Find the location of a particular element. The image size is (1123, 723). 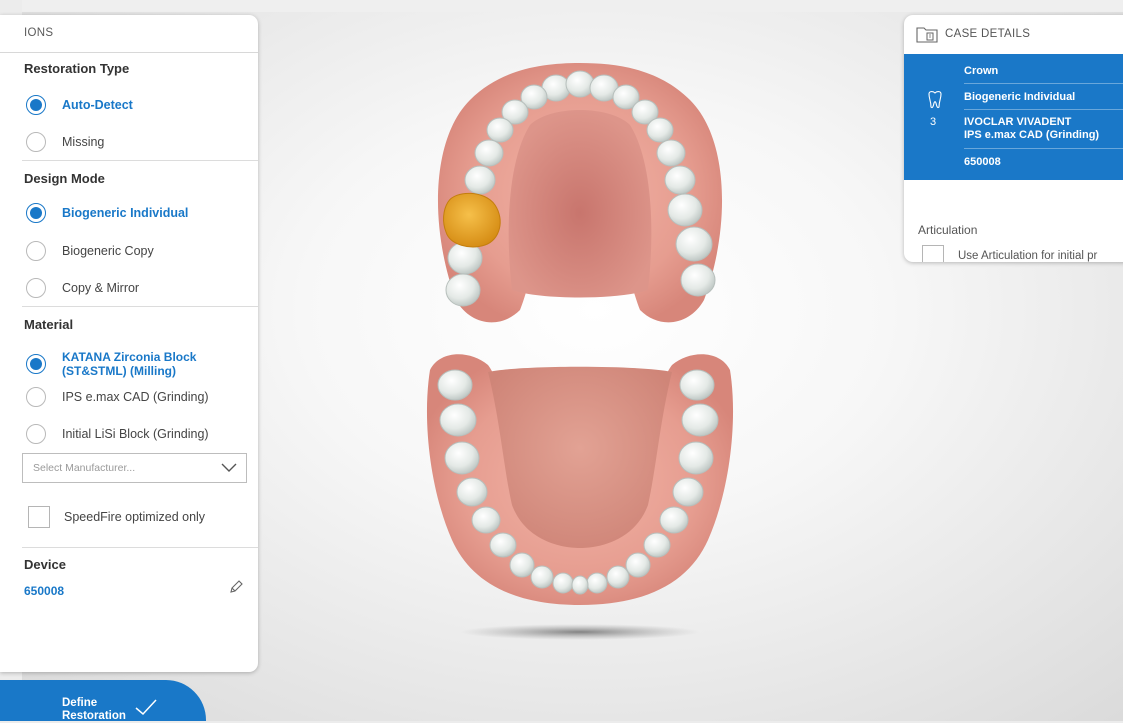

define-restoration-tab: Define Restoration is located at coordinates (103, 701).